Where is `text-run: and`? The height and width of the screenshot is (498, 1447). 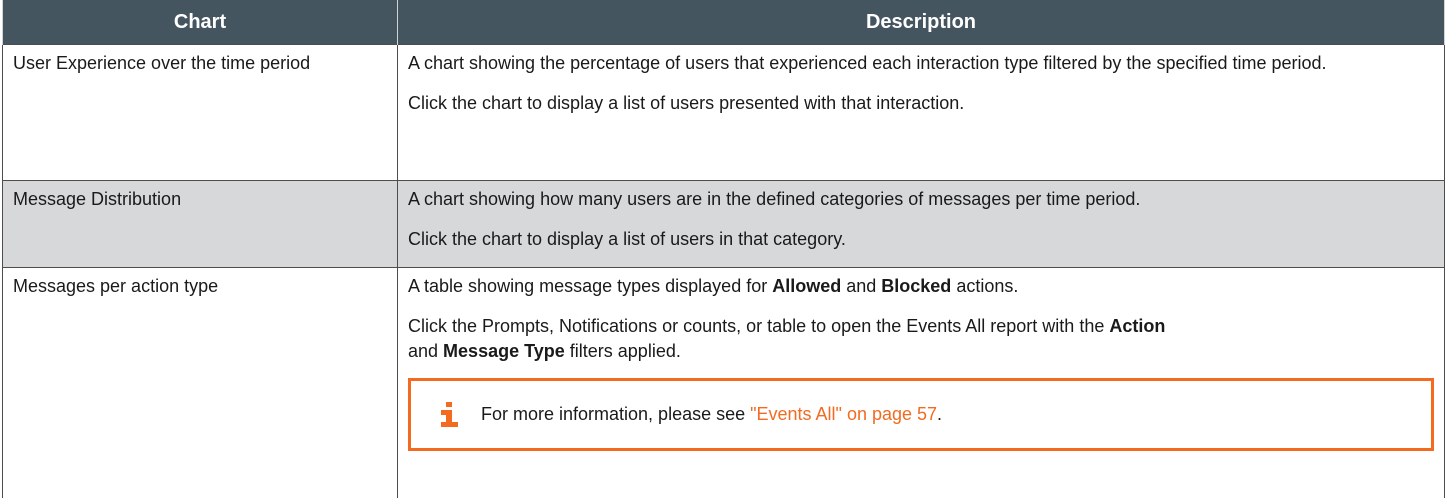
text-run: and is located at coordinates (861, 286).